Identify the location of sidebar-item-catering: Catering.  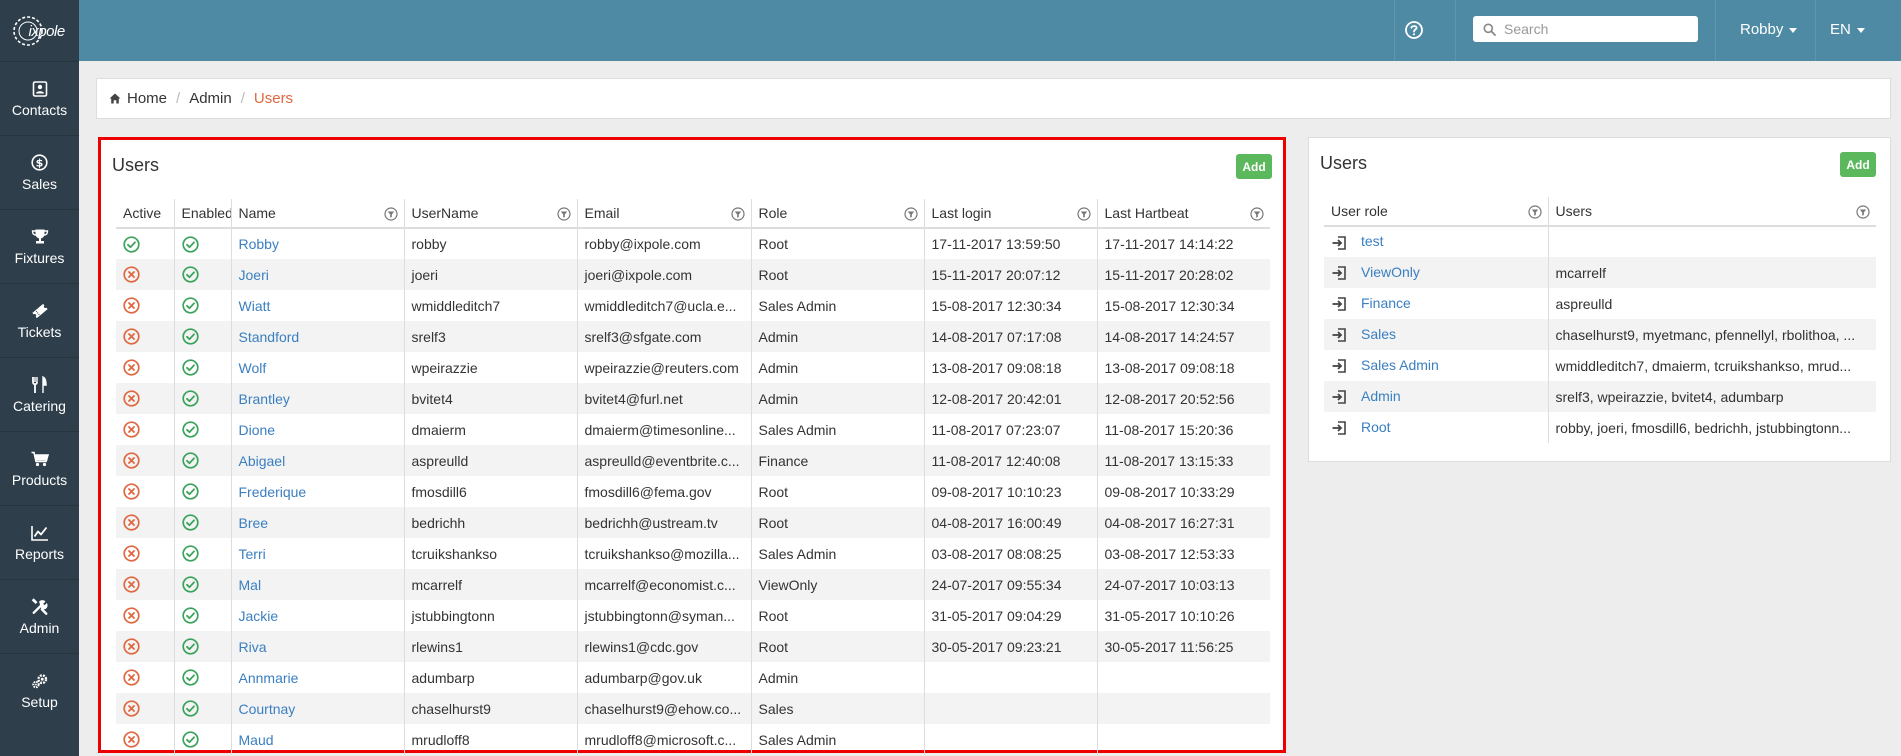
(39, 394).